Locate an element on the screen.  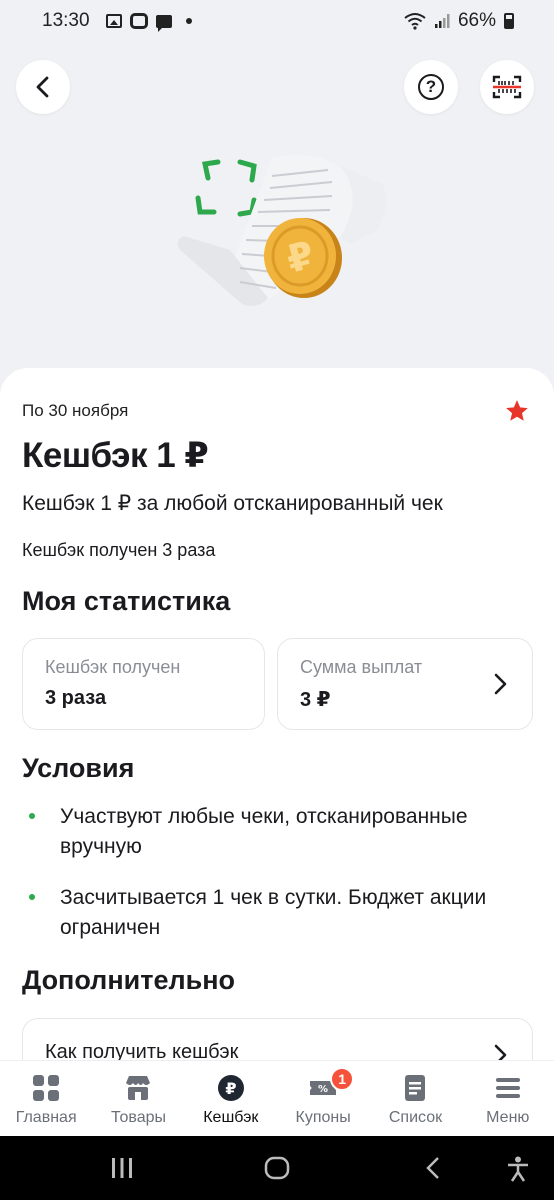
nav-label: Главная is located at coordinates (46, 1117).